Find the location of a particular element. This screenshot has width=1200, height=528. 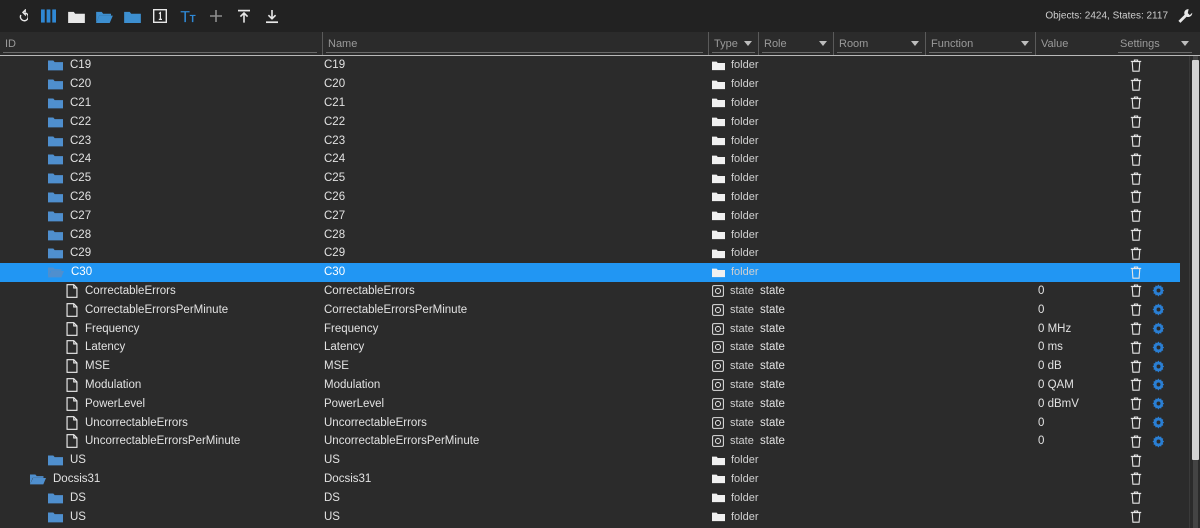

table-row: C23 C23 folder is located at coordinates (590, 140).